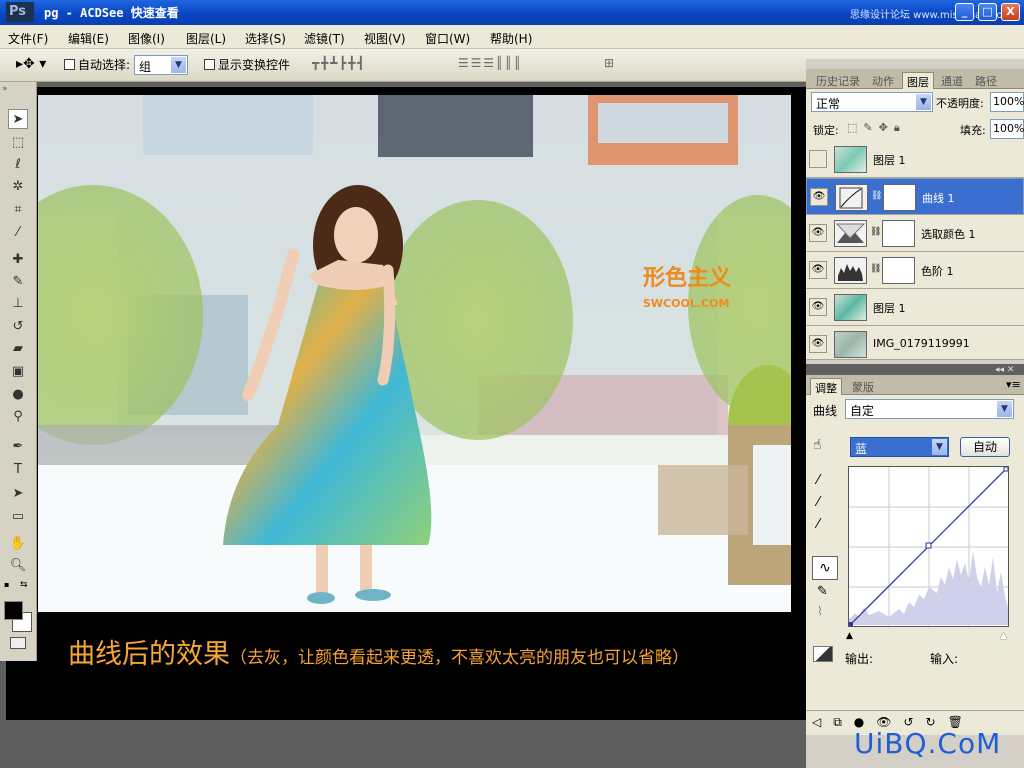 This screenshot has height=768, width=1024. What do you see at coordinates (18, 282) in the screenshot?
I see `brush-tool-icon: ✎` at bounding box center [18, 282].